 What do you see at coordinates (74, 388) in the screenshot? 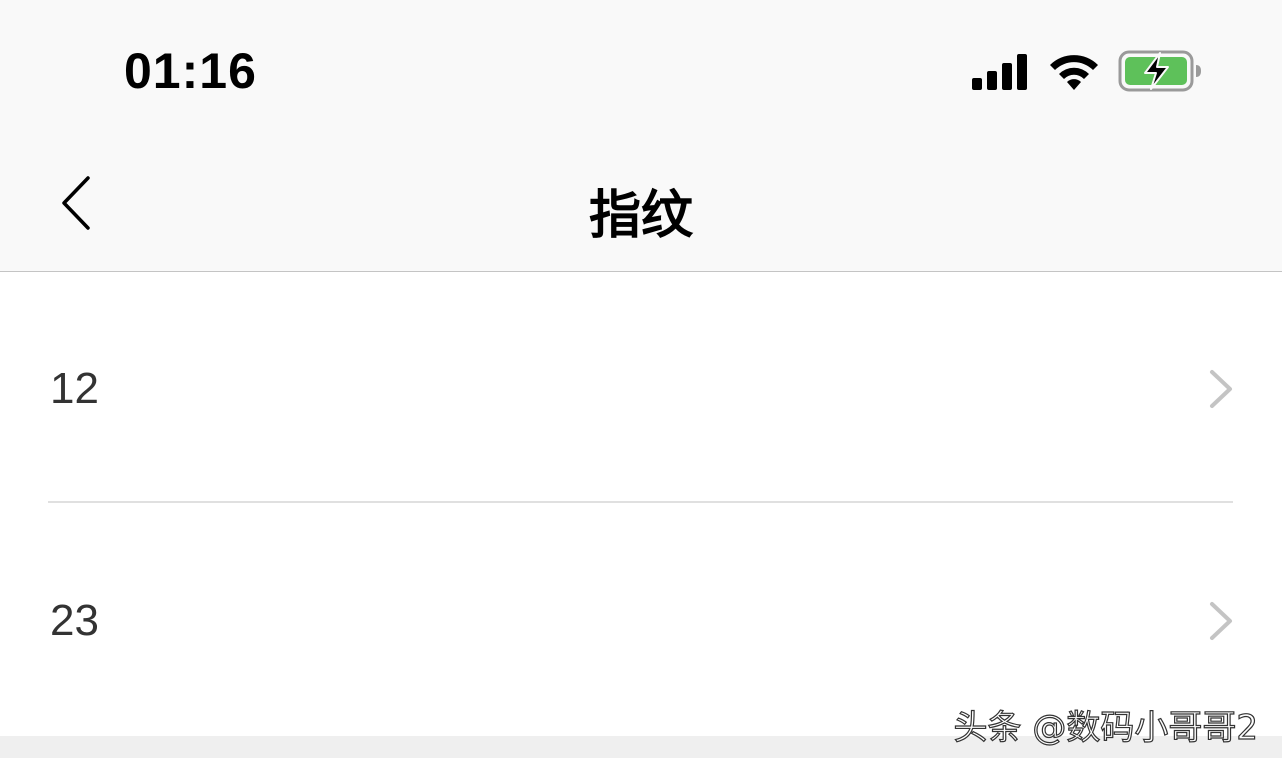
I see `fingerprint-label: 12` at bounding box center [74, 388].